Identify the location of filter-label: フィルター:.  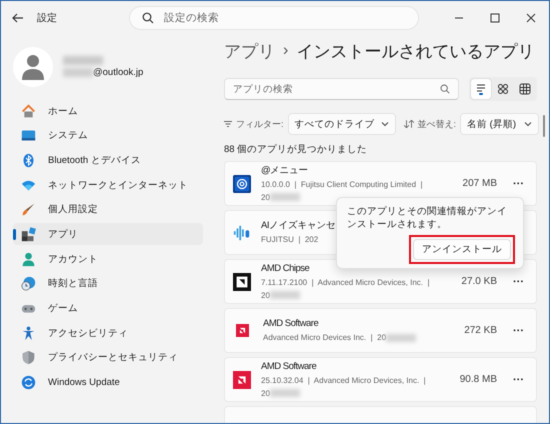
(260, 124).